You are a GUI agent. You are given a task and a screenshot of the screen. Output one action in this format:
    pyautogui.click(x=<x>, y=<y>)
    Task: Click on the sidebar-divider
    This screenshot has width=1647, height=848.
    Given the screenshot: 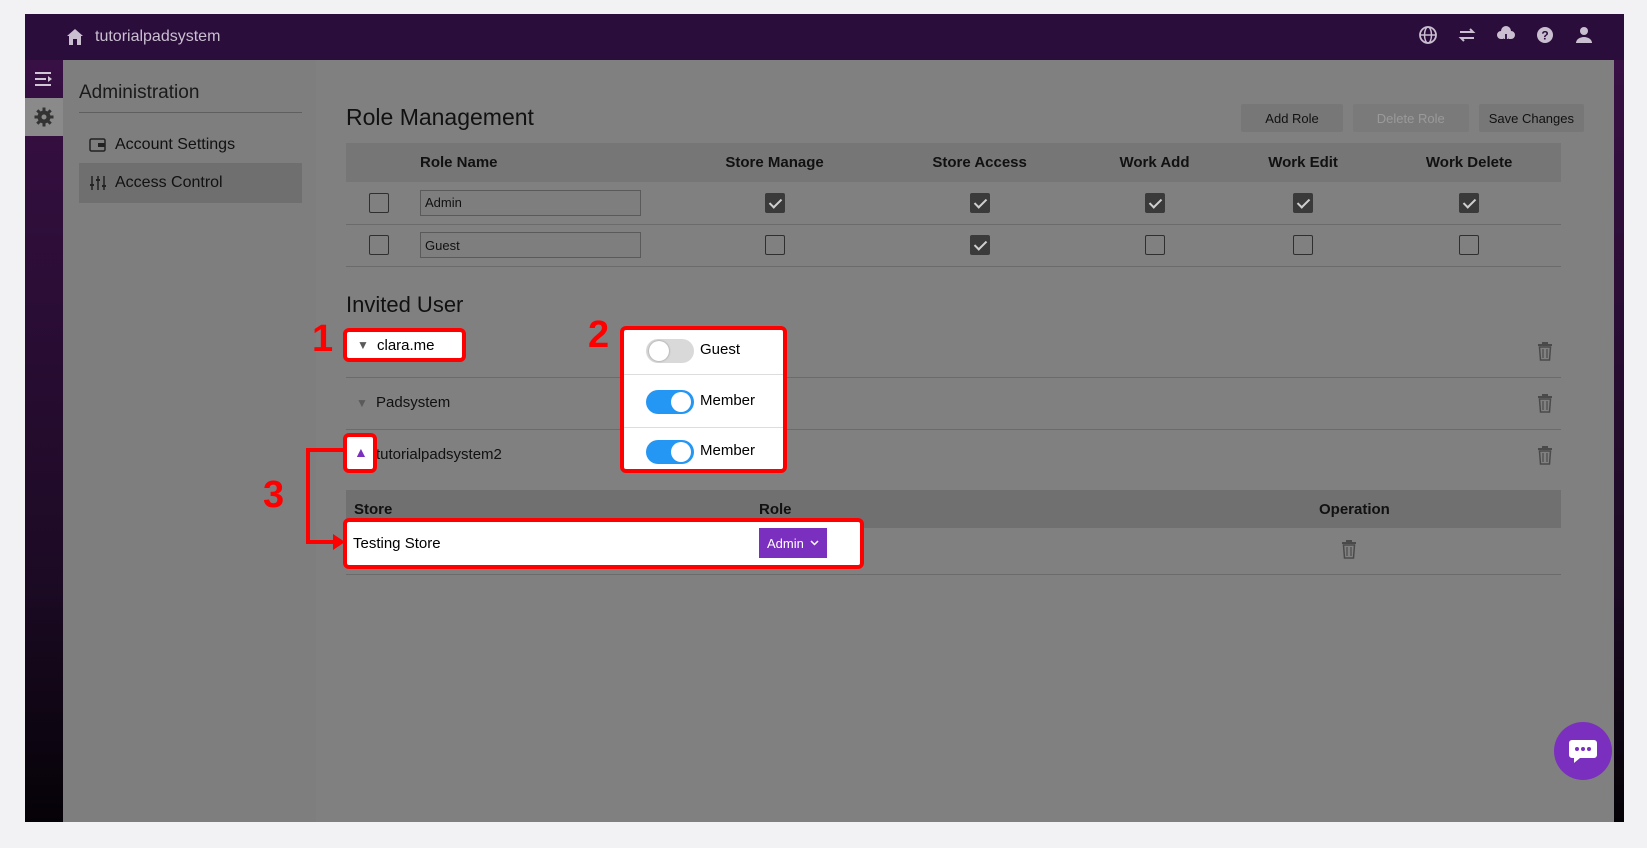 What is the action you would take?
    pyautogui.click(x=190, y=112)
    